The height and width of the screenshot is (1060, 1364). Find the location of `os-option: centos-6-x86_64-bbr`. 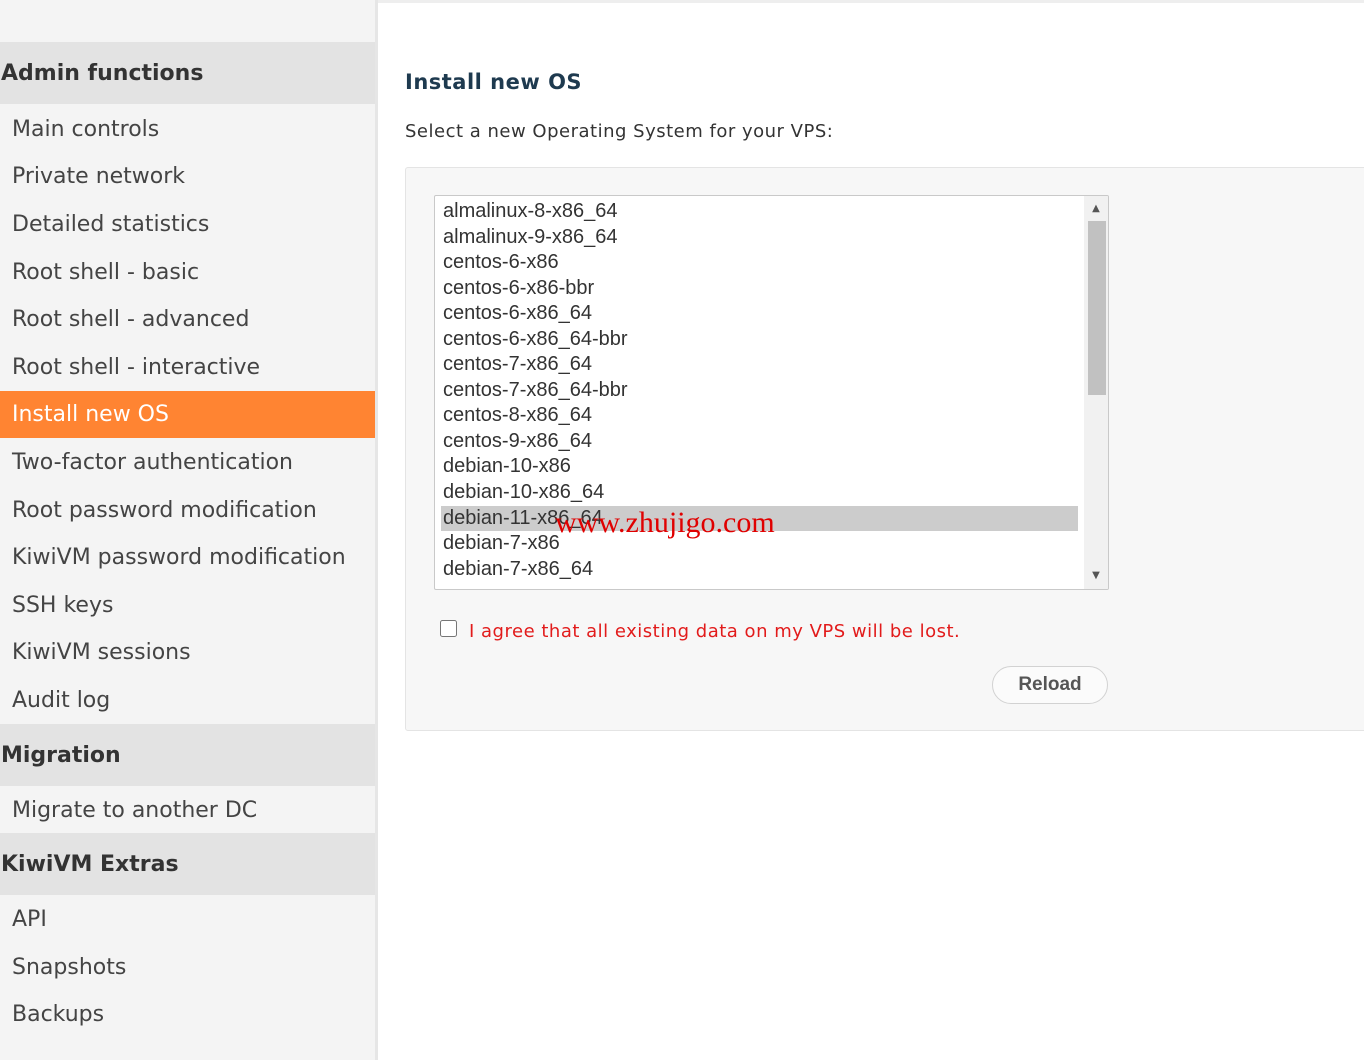

os-option: centos-6-x86_64-bbr is located at coordinates (759, 339).